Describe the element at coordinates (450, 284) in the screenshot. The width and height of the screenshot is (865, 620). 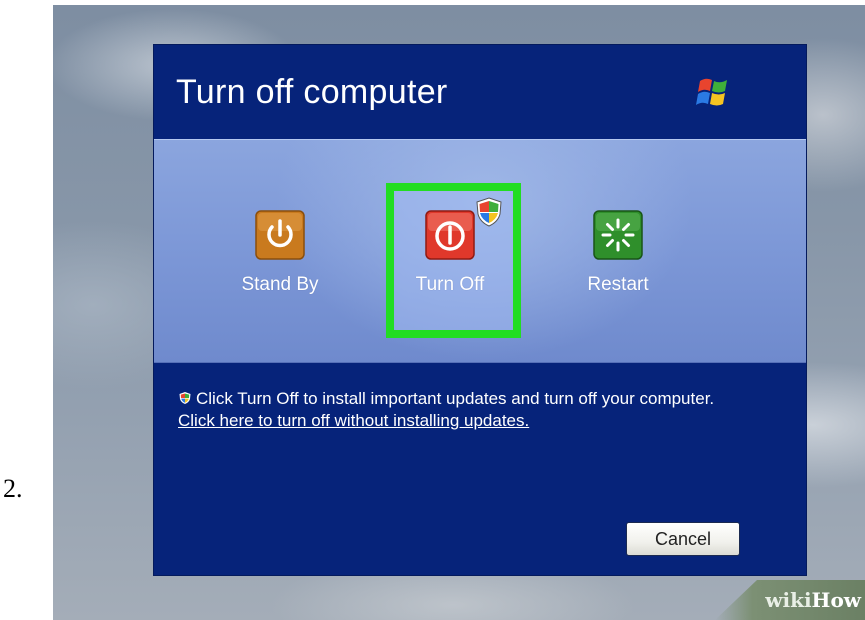
I see `turn-off-label: Turn Off` at that location.